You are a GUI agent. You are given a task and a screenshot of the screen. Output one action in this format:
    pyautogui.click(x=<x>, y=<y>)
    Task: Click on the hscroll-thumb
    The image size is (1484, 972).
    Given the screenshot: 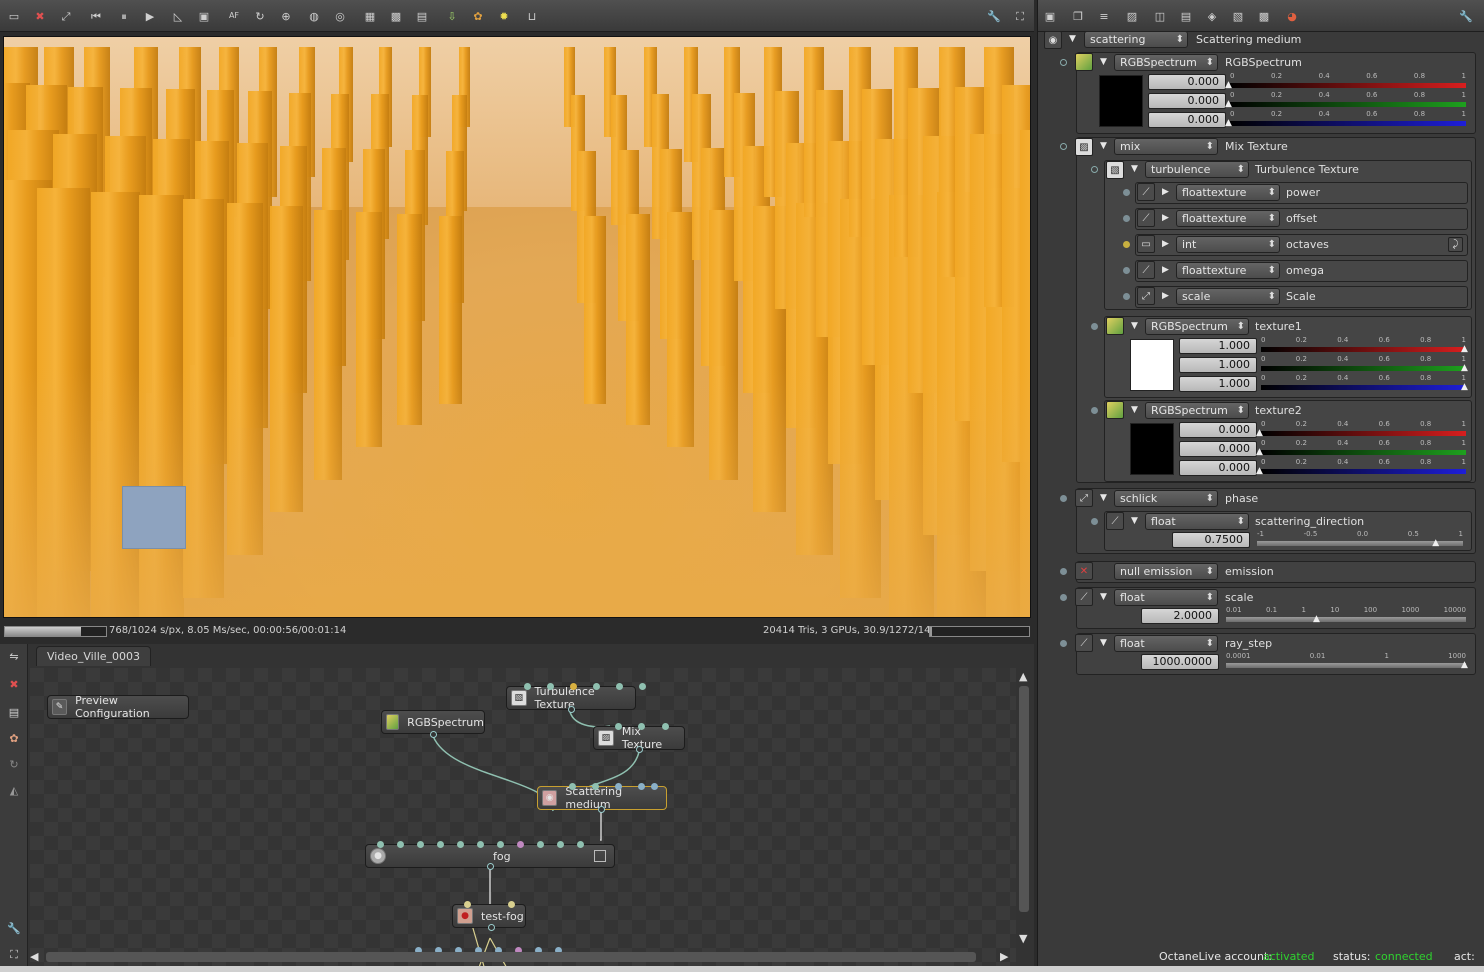 What is the action you would take?
    pyautogui.click(x=511, y=957)
    